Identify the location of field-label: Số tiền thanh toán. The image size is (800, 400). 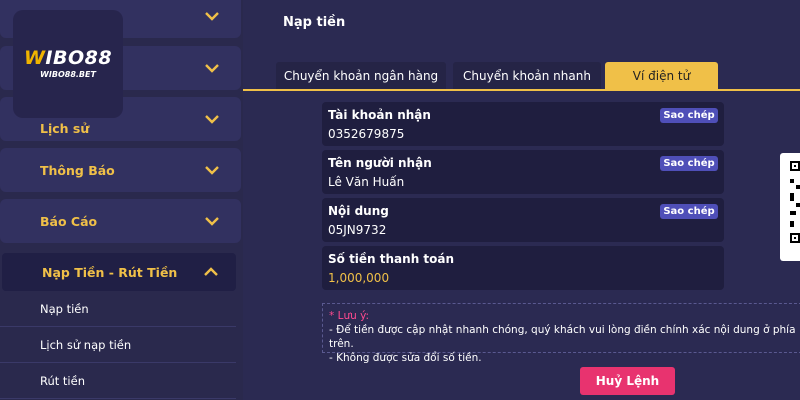
(391, 259).